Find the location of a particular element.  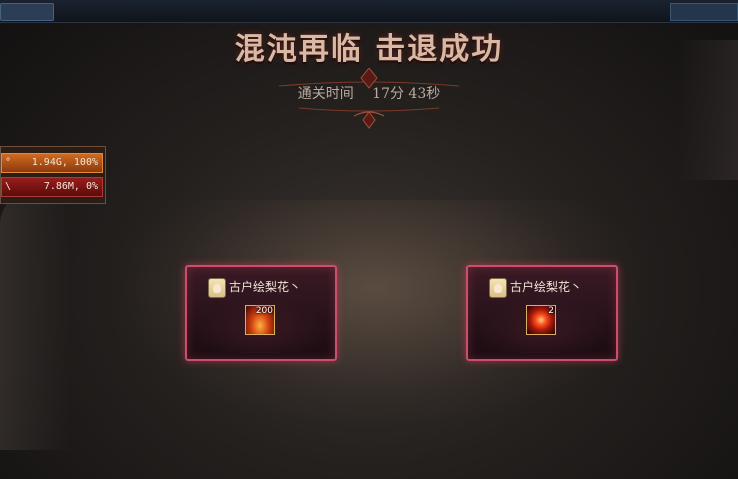

mp-bar: \ 7.86M, 0% is located at coordinates (52, 187).